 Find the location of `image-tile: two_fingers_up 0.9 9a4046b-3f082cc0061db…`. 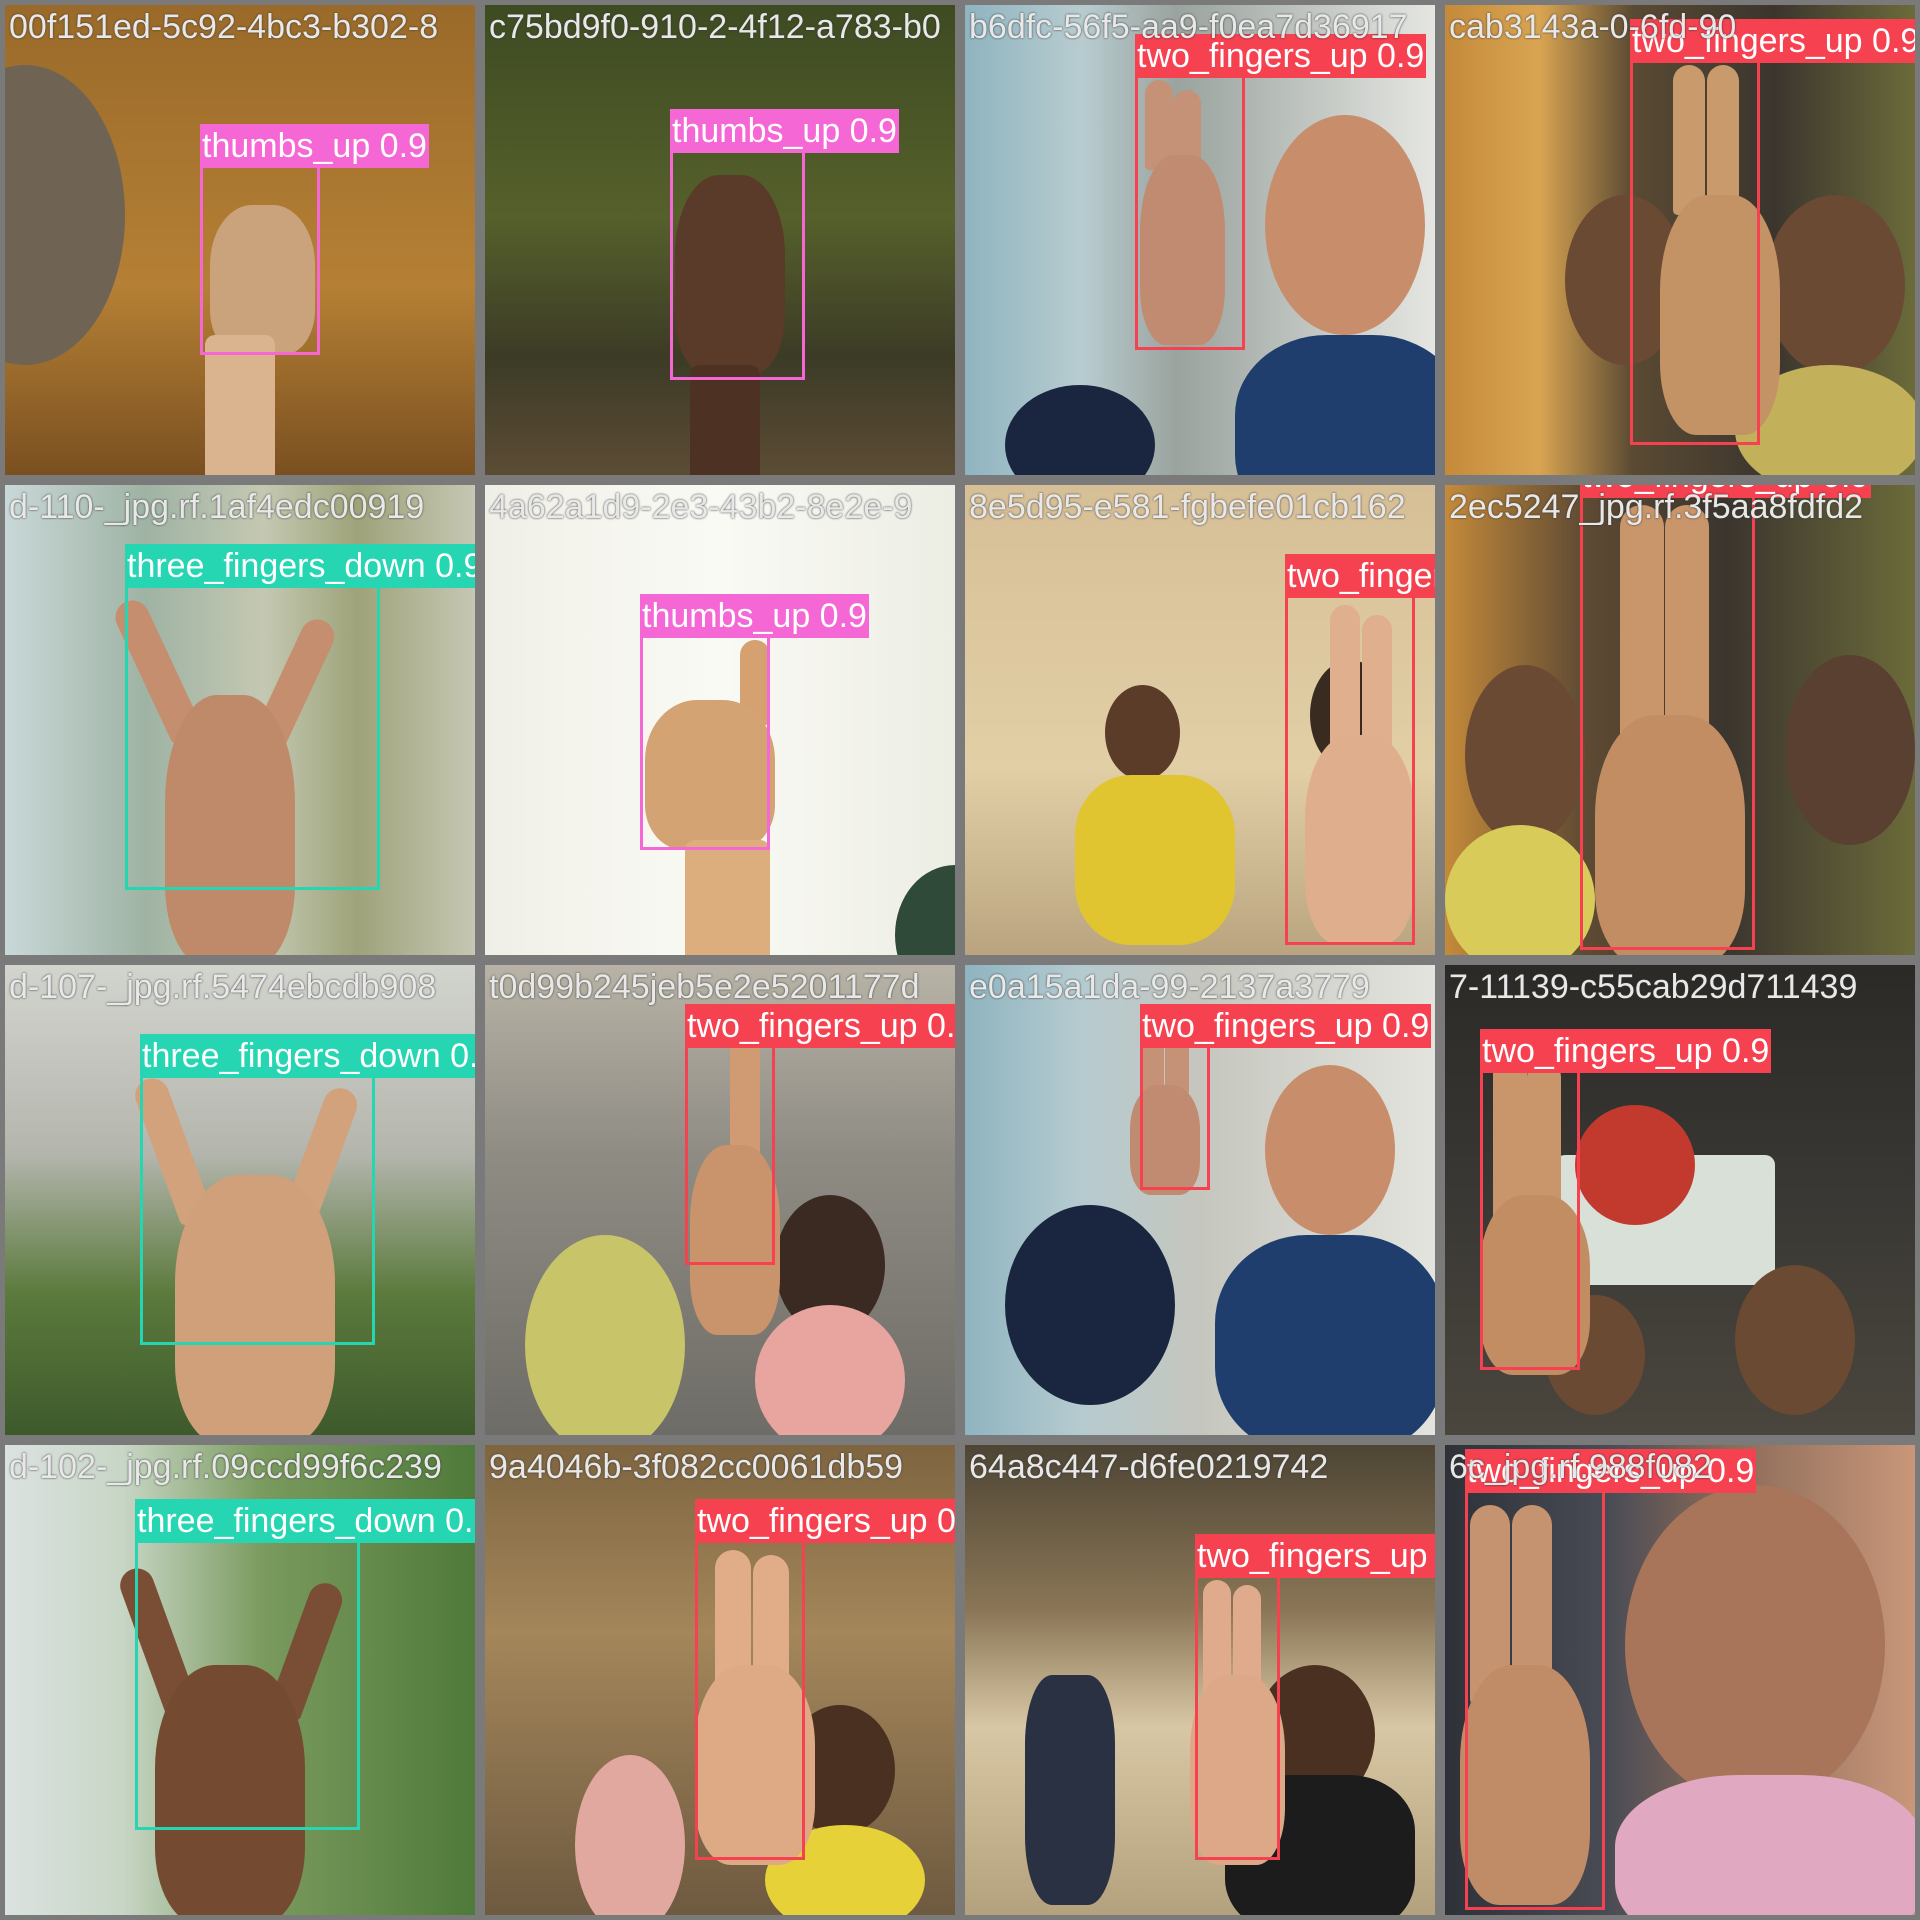

image-tile: two_fingers_up 0.9 9a4046b-3f082cc0061db… is located at coordinates (720, 1680).